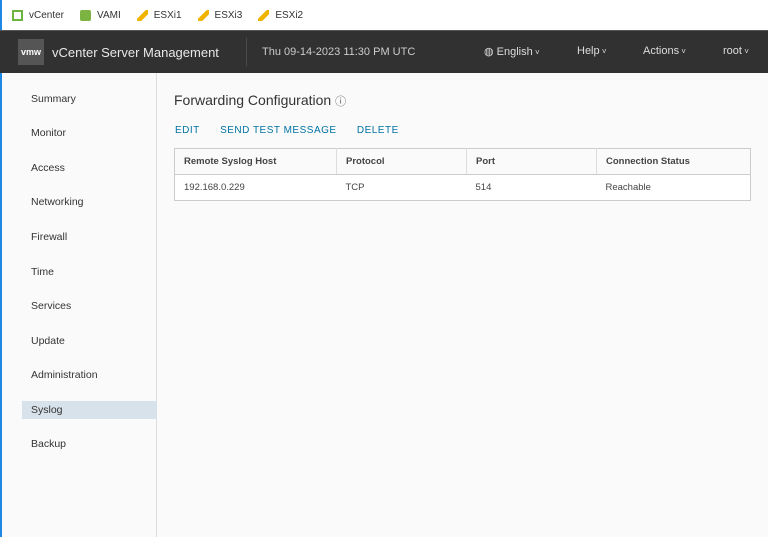  I want to click on tab-esxi3: ESXi3, so click(219, 15).